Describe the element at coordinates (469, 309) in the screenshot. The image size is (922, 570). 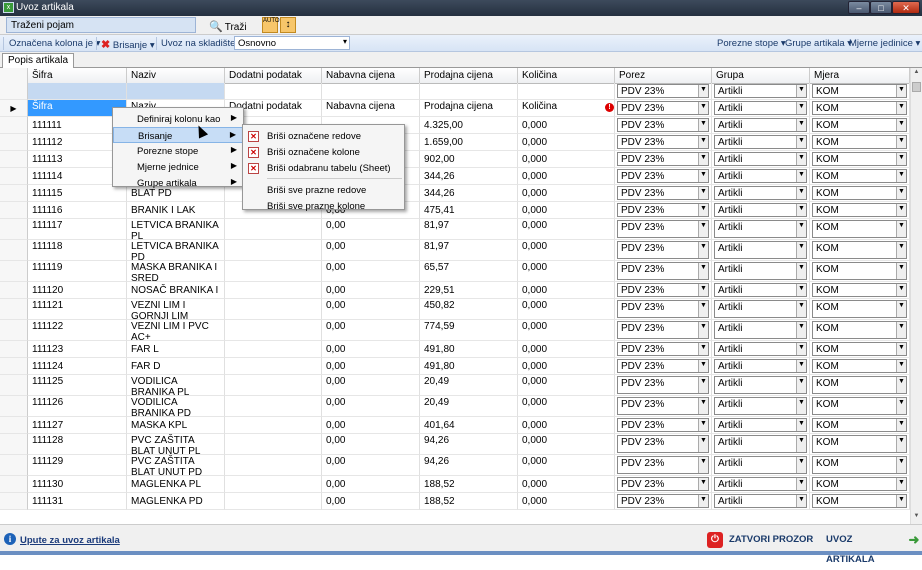
I see `cell-prodajna: 450,82` at that location.